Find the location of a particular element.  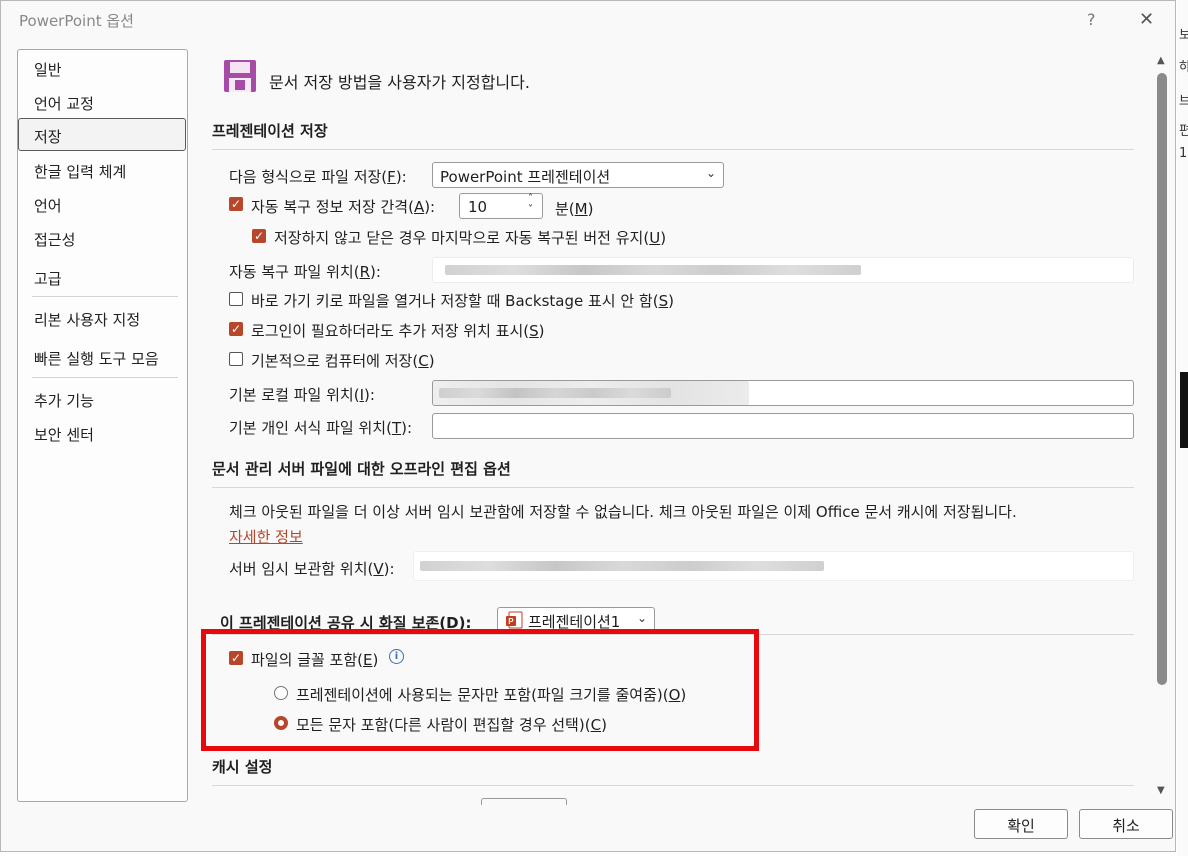

personal-templates-location-label: 기본 개인 서식 파일 위치(T): is located at coordinates (321, 428).